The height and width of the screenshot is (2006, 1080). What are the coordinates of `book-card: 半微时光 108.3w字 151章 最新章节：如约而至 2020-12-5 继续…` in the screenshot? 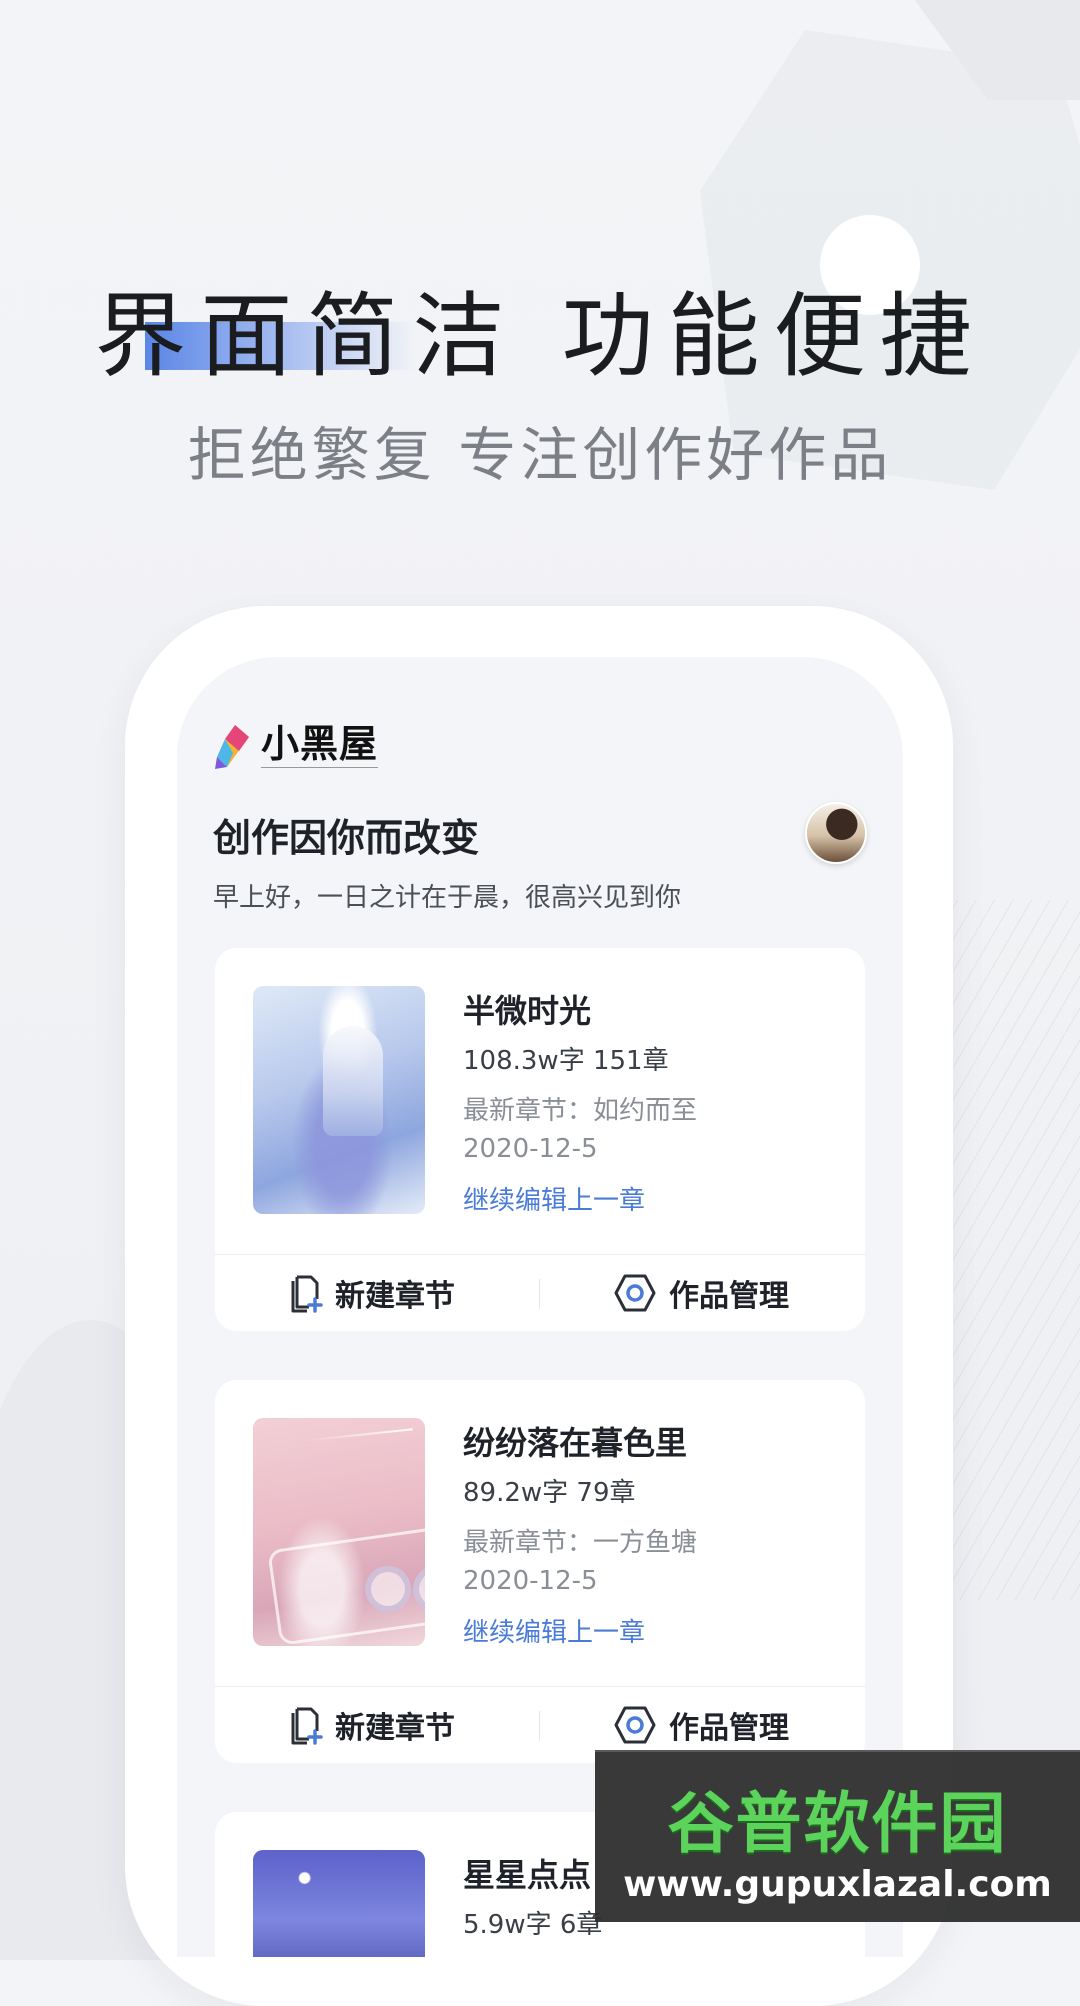 It's located at (540, 1139).